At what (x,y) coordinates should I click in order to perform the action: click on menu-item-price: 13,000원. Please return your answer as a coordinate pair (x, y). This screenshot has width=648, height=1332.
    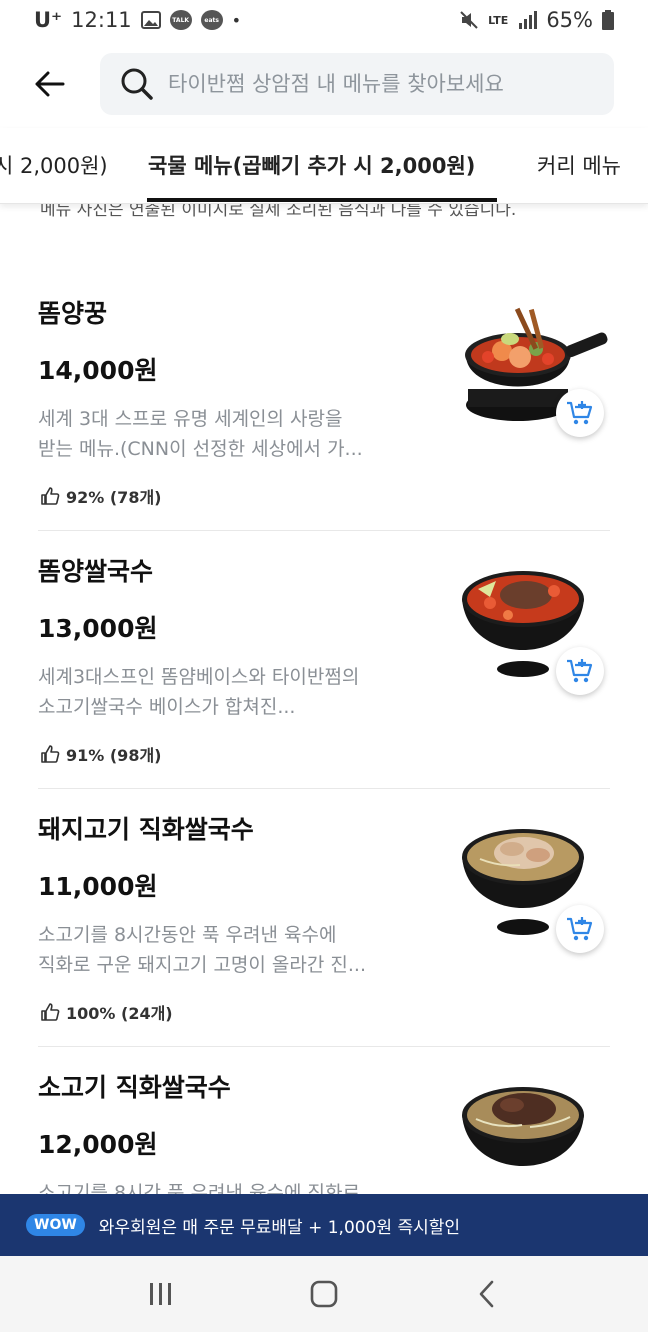
    Looking at the image, I should click on (98, 628).